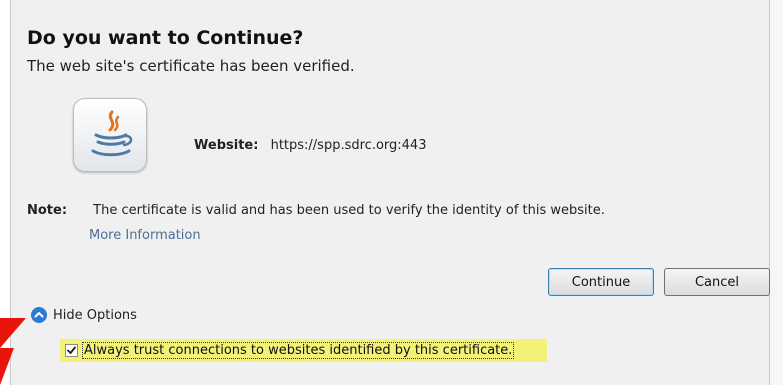  What do you see at coordinates (717, 282) in the screenshot?
I see `cancel-button: Cancel` at bounding box center [717, 282].